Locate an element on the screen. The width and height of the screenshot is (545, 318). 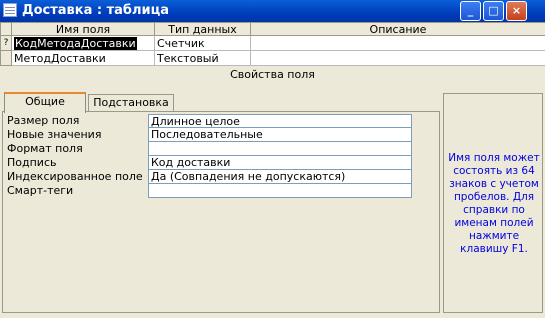
column-header-description: Описание is located at coordinates (397, 29).